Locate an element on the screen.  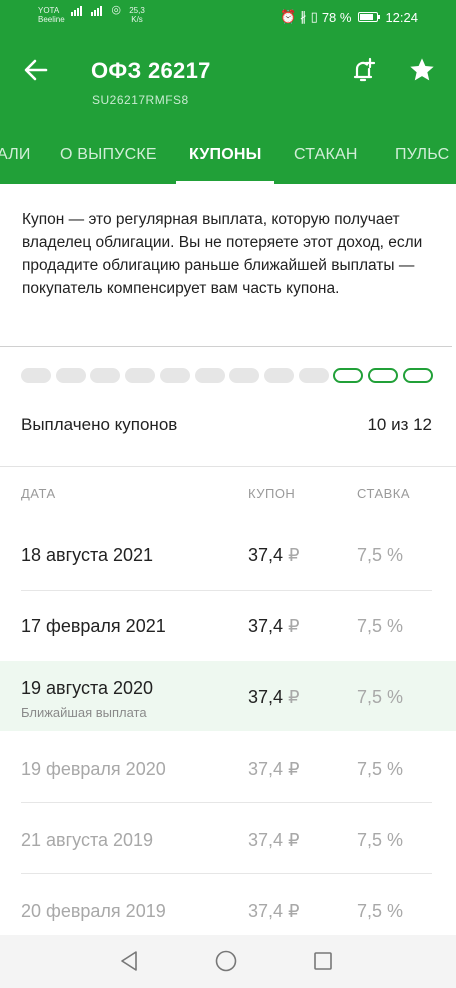
hotspot-icon: ◎ is located at coordinates (116, 10).